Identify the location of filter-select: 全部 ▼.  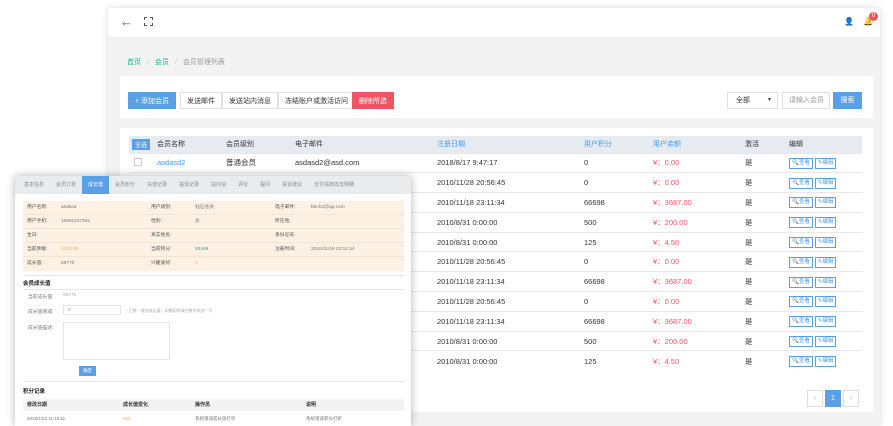
(752, 100).